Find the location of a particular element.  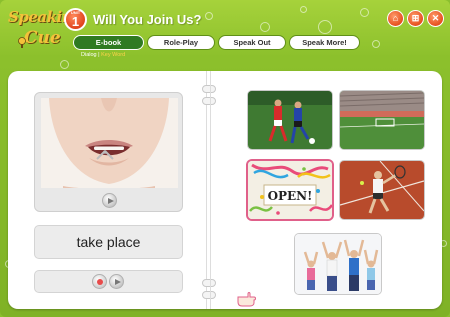

tab-speak-out: Speak Out is located at coordinates (252, 42).